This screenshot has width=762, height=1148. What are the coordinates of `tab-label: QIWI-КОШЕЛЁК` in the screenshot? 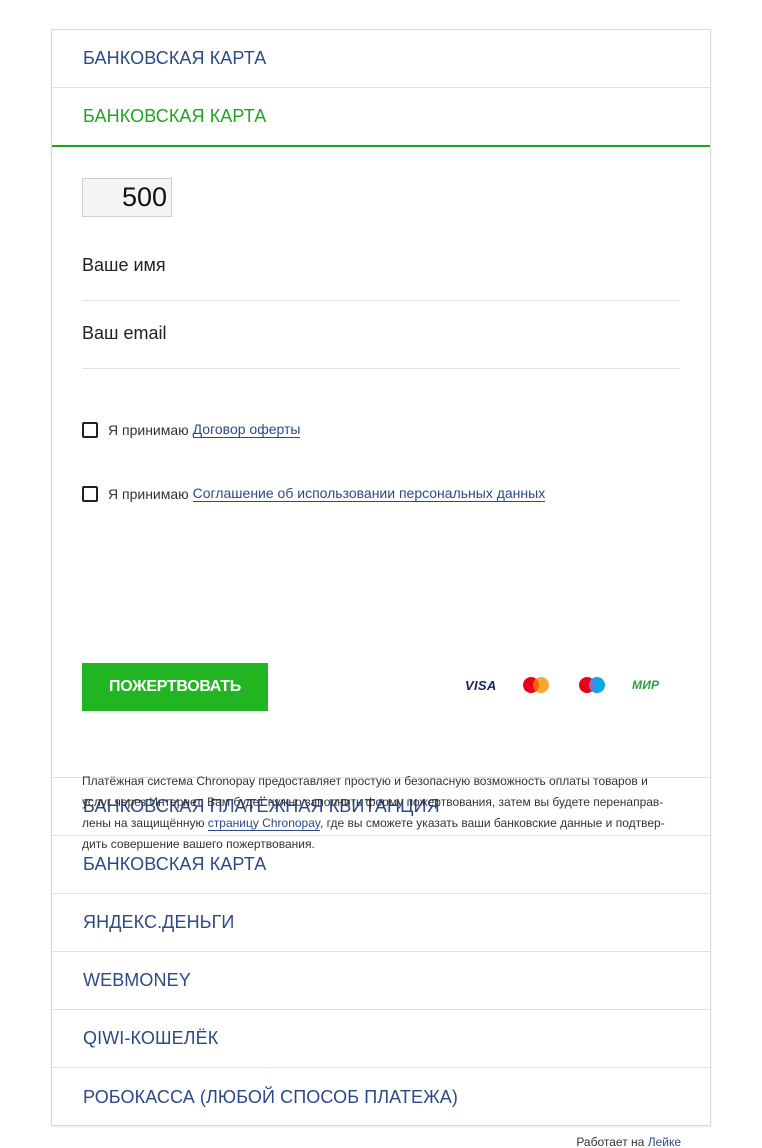 It's located at (151, 1038).